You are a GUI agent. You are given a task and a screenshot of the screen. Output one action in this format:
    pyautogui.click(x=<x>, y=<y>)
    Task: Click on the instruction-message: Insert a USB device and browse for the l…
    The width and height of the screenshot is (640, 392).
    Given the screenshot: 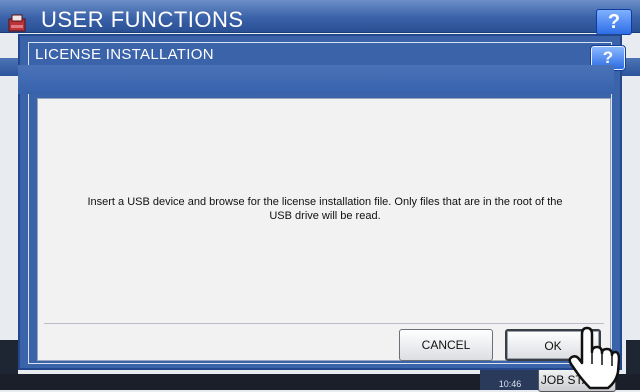 What is the action you would take?
    pyautogui.click(x=325, y=209)
    